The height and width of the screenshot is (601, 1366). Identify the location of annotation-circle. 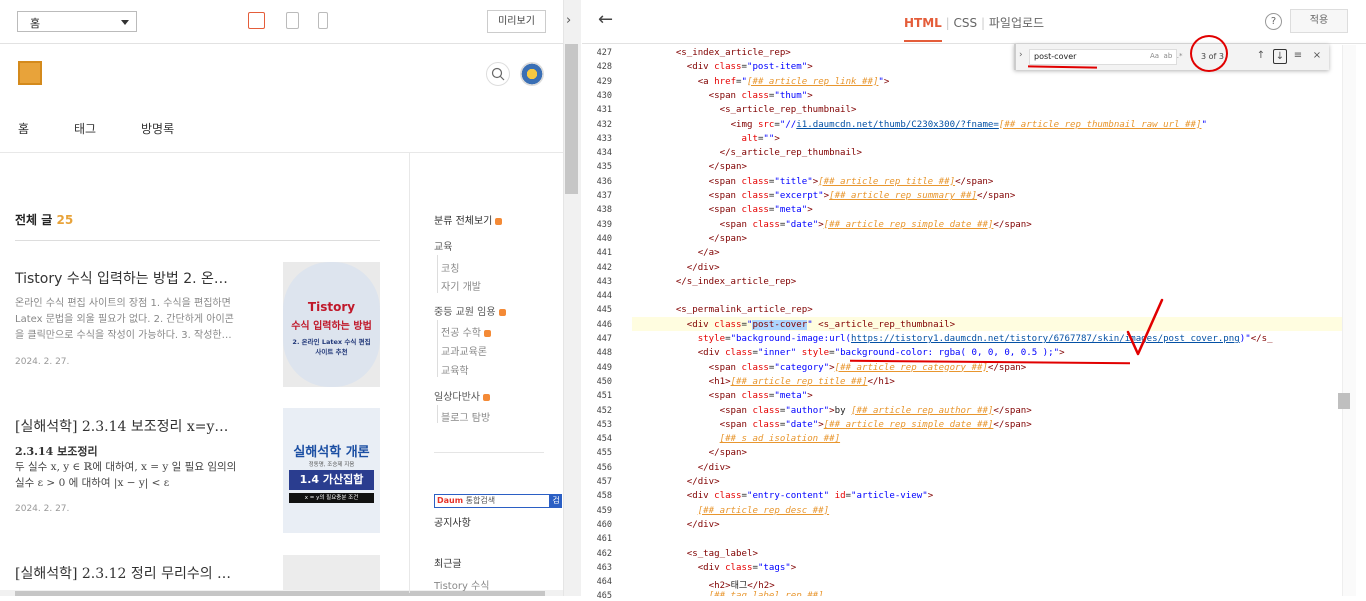
(1209, 53).